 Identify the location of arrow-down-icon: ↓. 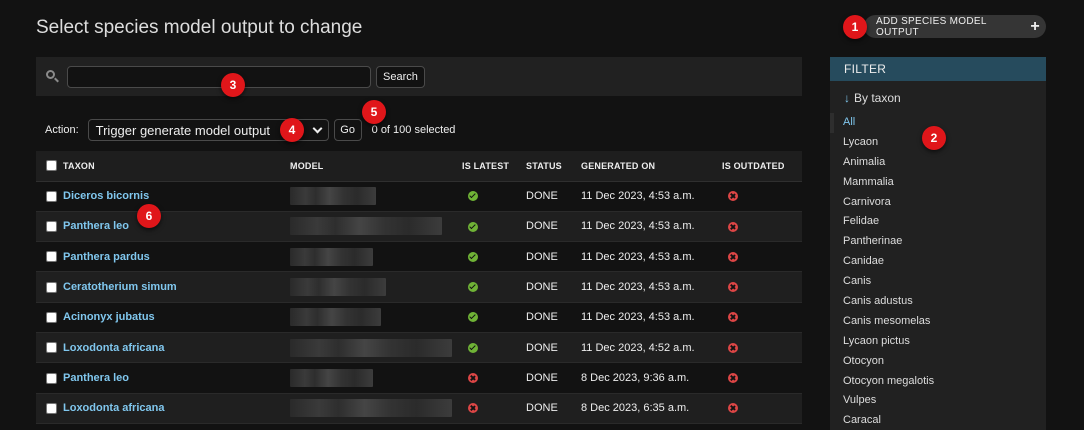
(847, 98).